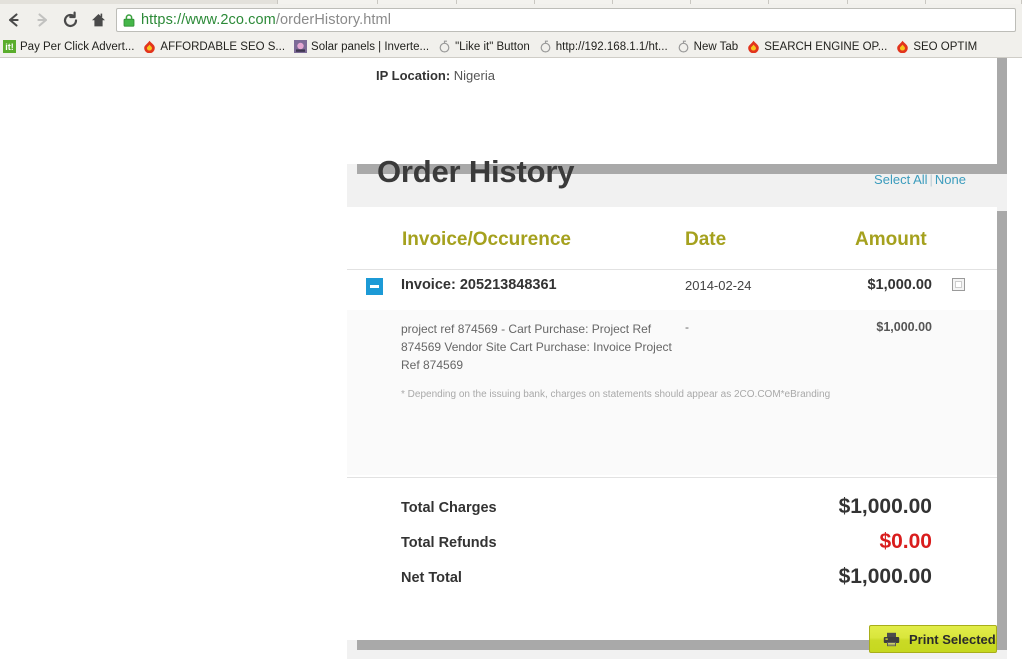  Describe the element at coordinates (1002, 427) in the screenshot. I see `order-card-shadow-right` at that location.